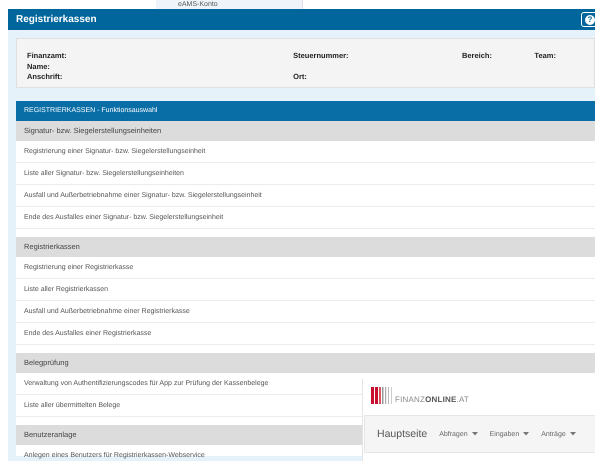  I want to click on help-button: ?, so click(588, 19).